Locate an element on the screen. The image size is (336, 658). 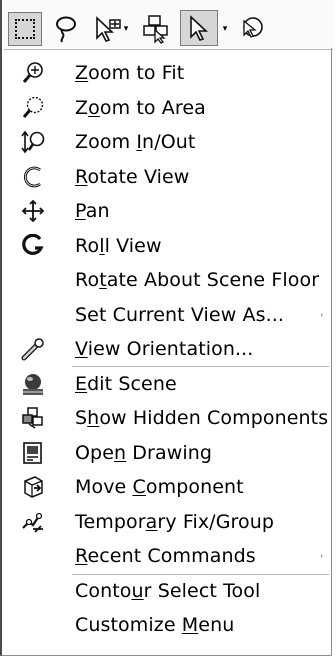
menu-item-edit-scene: Edit Scene is located at coordinates (168, 384).